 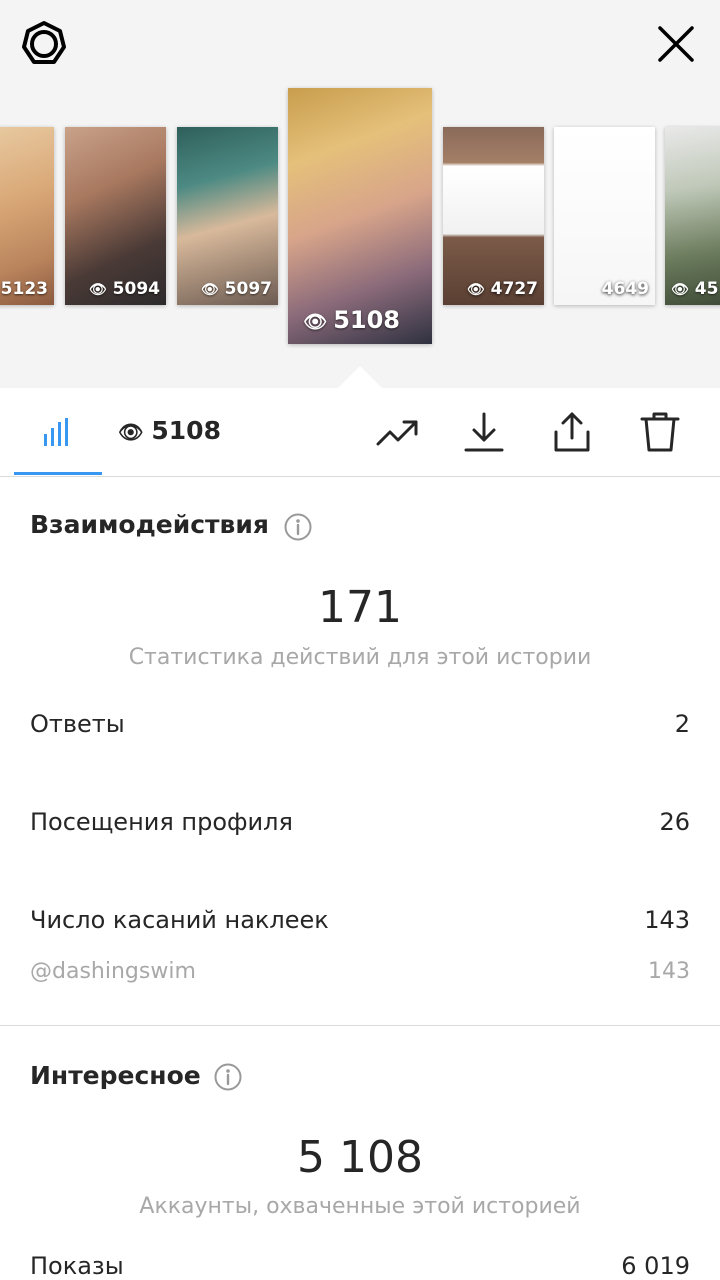 What do you see at coordinates (360, 377) in the screenshot?
I see `selected-story-pointer` at bounding box center [360, 377].